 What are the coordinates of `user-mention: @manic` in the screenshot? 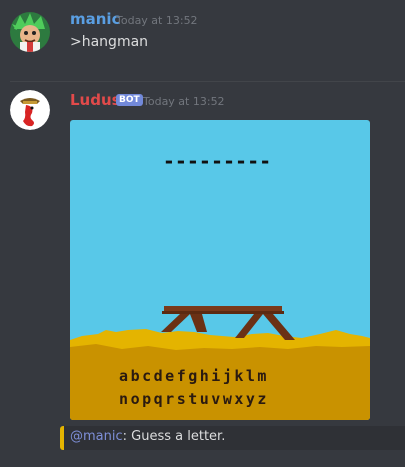 It's located at (96, 436).